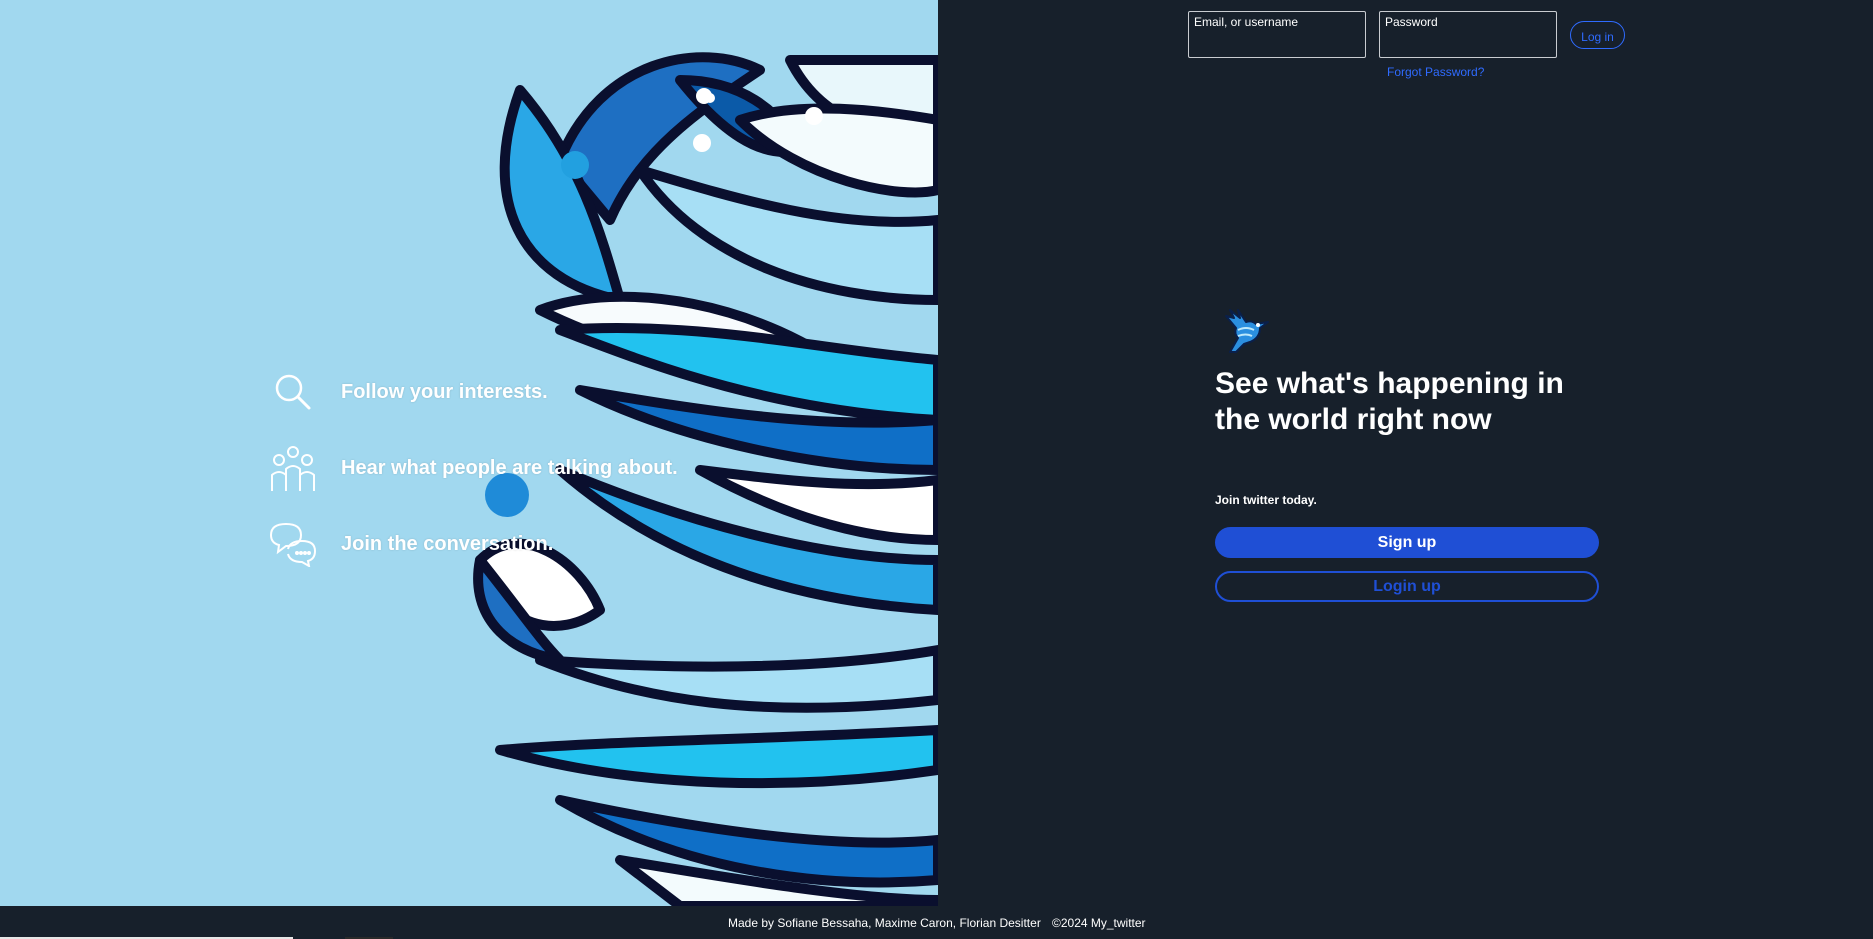 The width and height of the screenshot is (1873, 939). I want to click on feature-hear-text: Hear what people are talking about., so click(509, 467).